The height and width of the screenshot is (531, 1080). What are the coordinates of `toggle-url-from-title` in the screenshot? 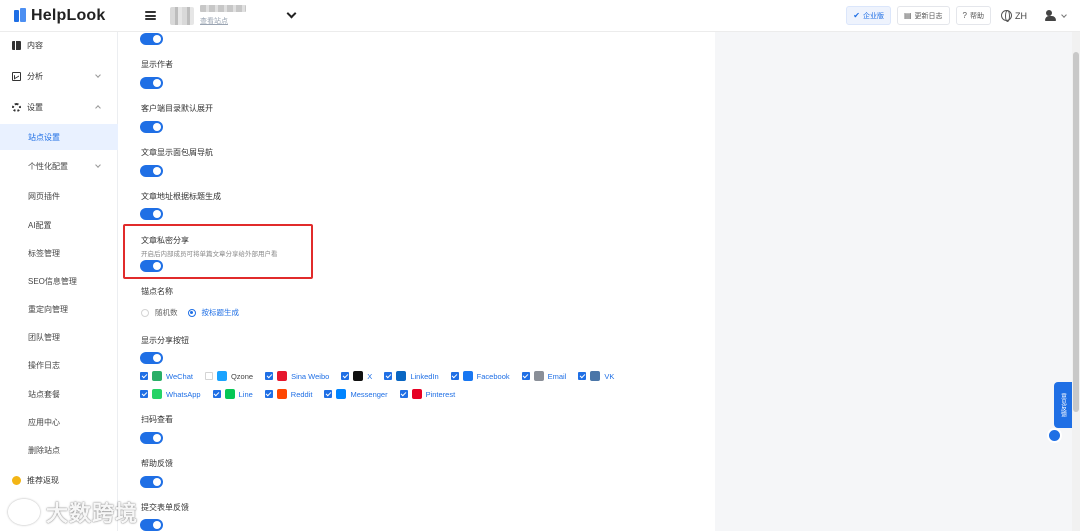 It's located at (151, 214).